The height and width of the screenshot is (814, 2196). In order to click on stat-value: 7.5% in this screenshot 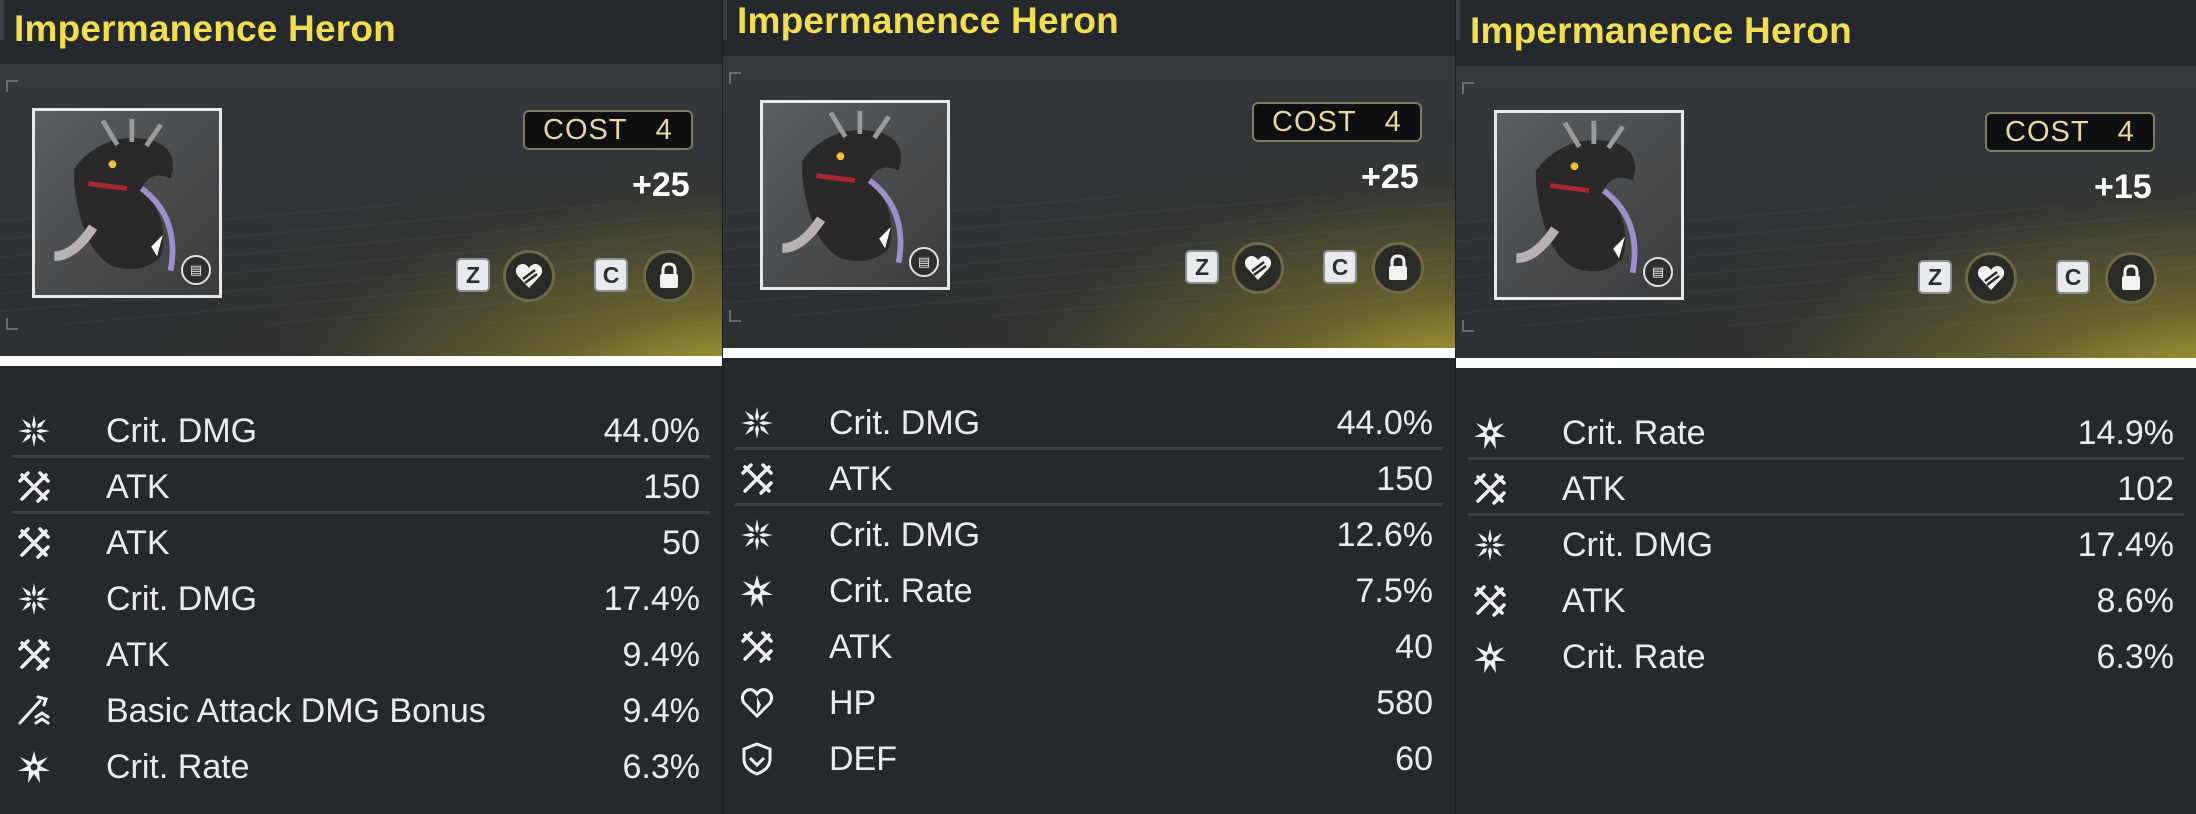, I will do `click(1394, 591)`.